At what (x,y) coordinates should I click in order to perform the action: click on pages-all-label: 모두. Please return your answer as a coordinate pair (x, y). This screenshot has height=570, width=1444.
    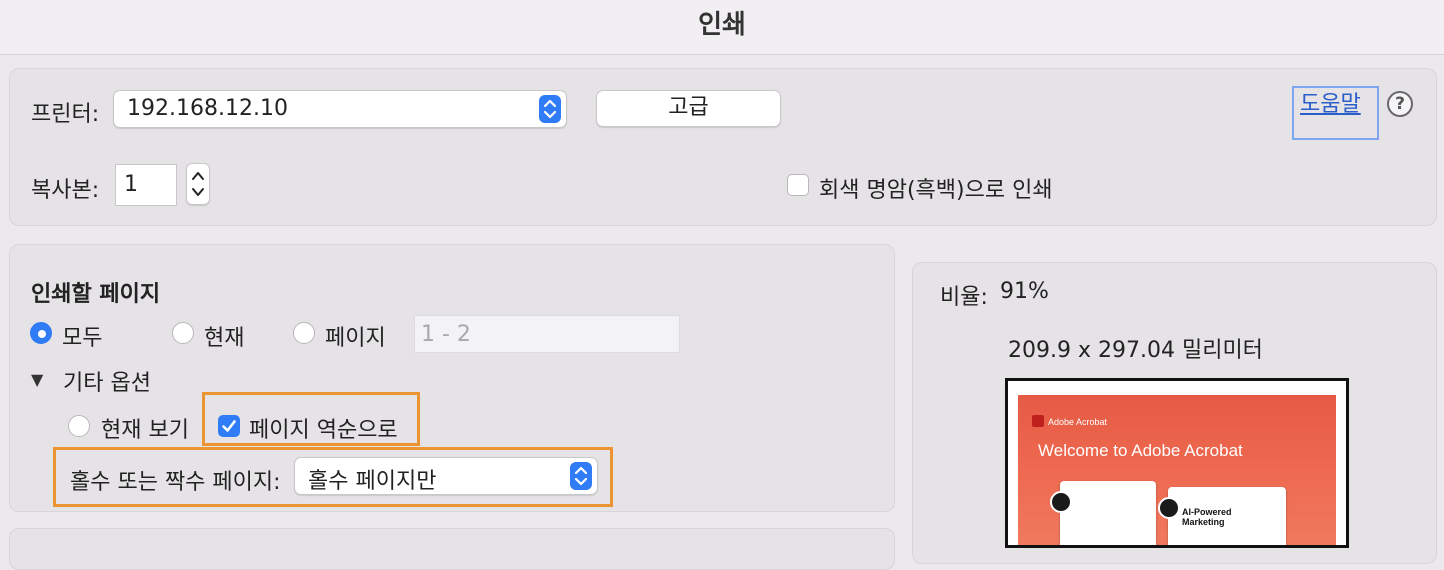
    Looking at the image, I should click on (82, 338).